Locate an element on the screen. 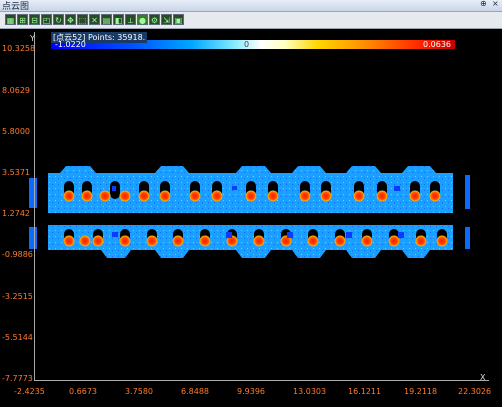 The image size is (502, 407). y-tick-label: 5.8000 is located at coordinates (16, 131).